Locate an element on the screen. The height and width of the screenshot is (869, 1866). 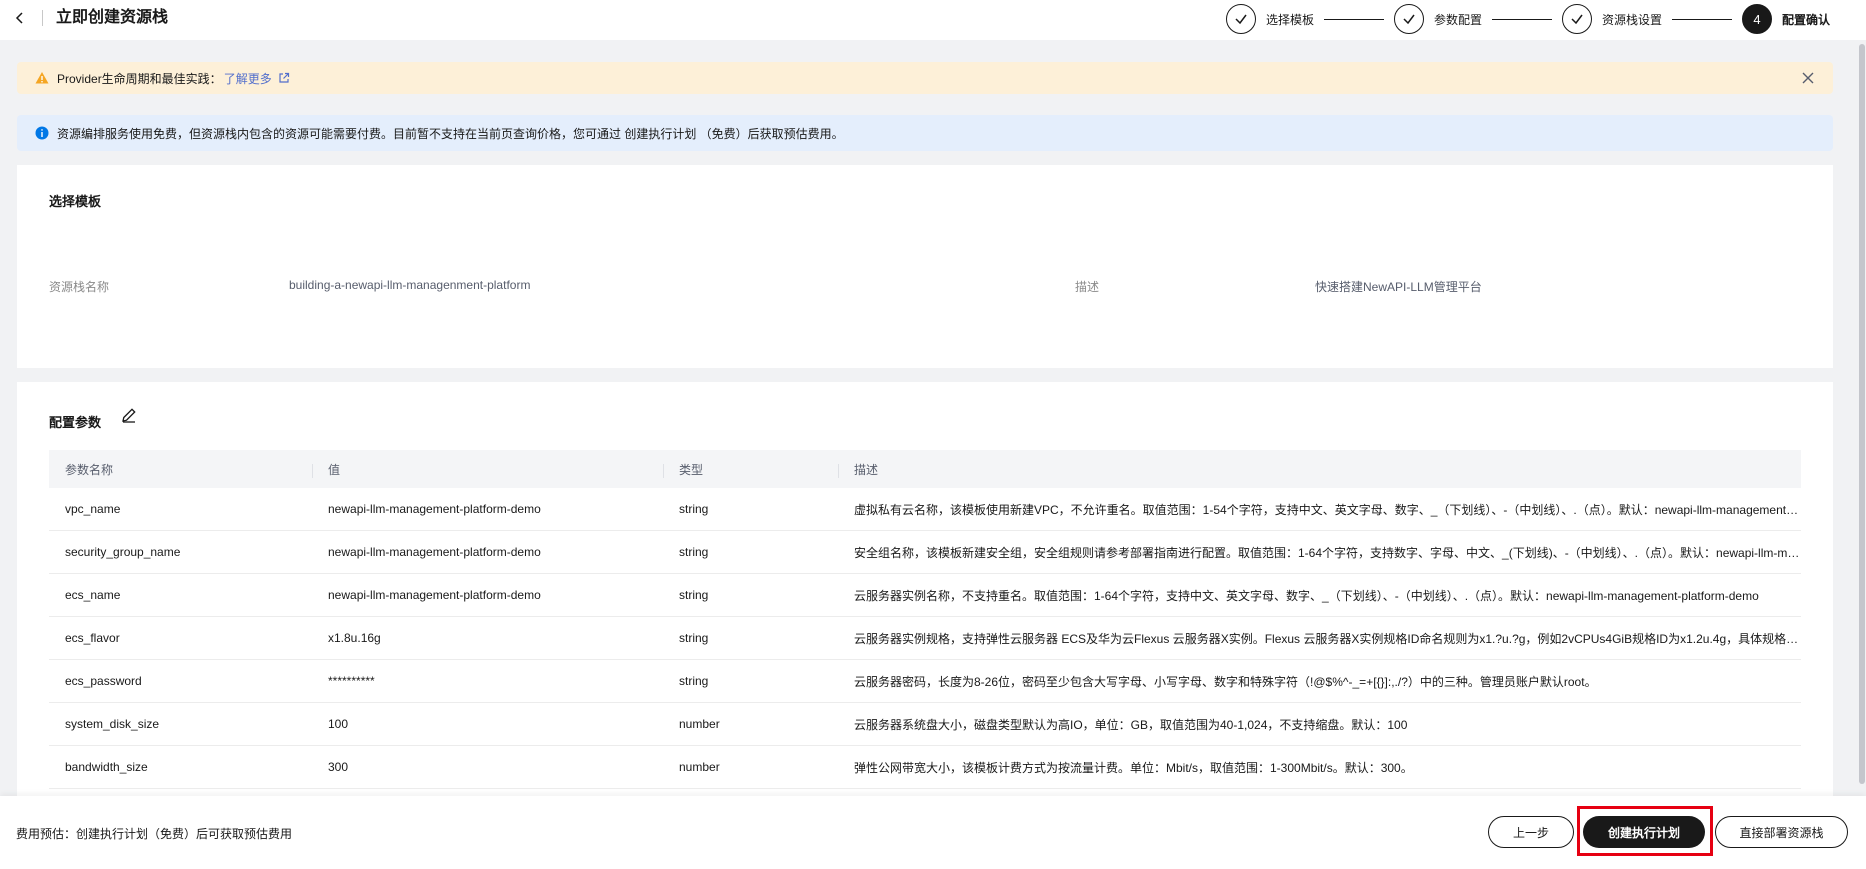
param-name: ecs_flavor is located at coordinates (92, 638).